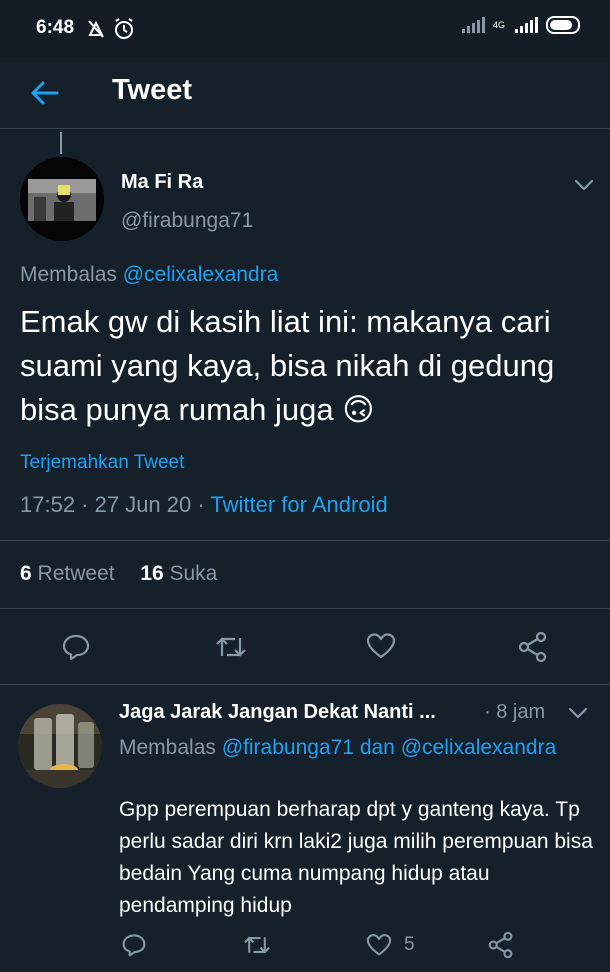 This screenshot has width=610, height=972. What do you see at coordinates (201, 274) in the screenshot?
I see `replying-to-link: @celixalexandra` at bounding box center [201, 274].